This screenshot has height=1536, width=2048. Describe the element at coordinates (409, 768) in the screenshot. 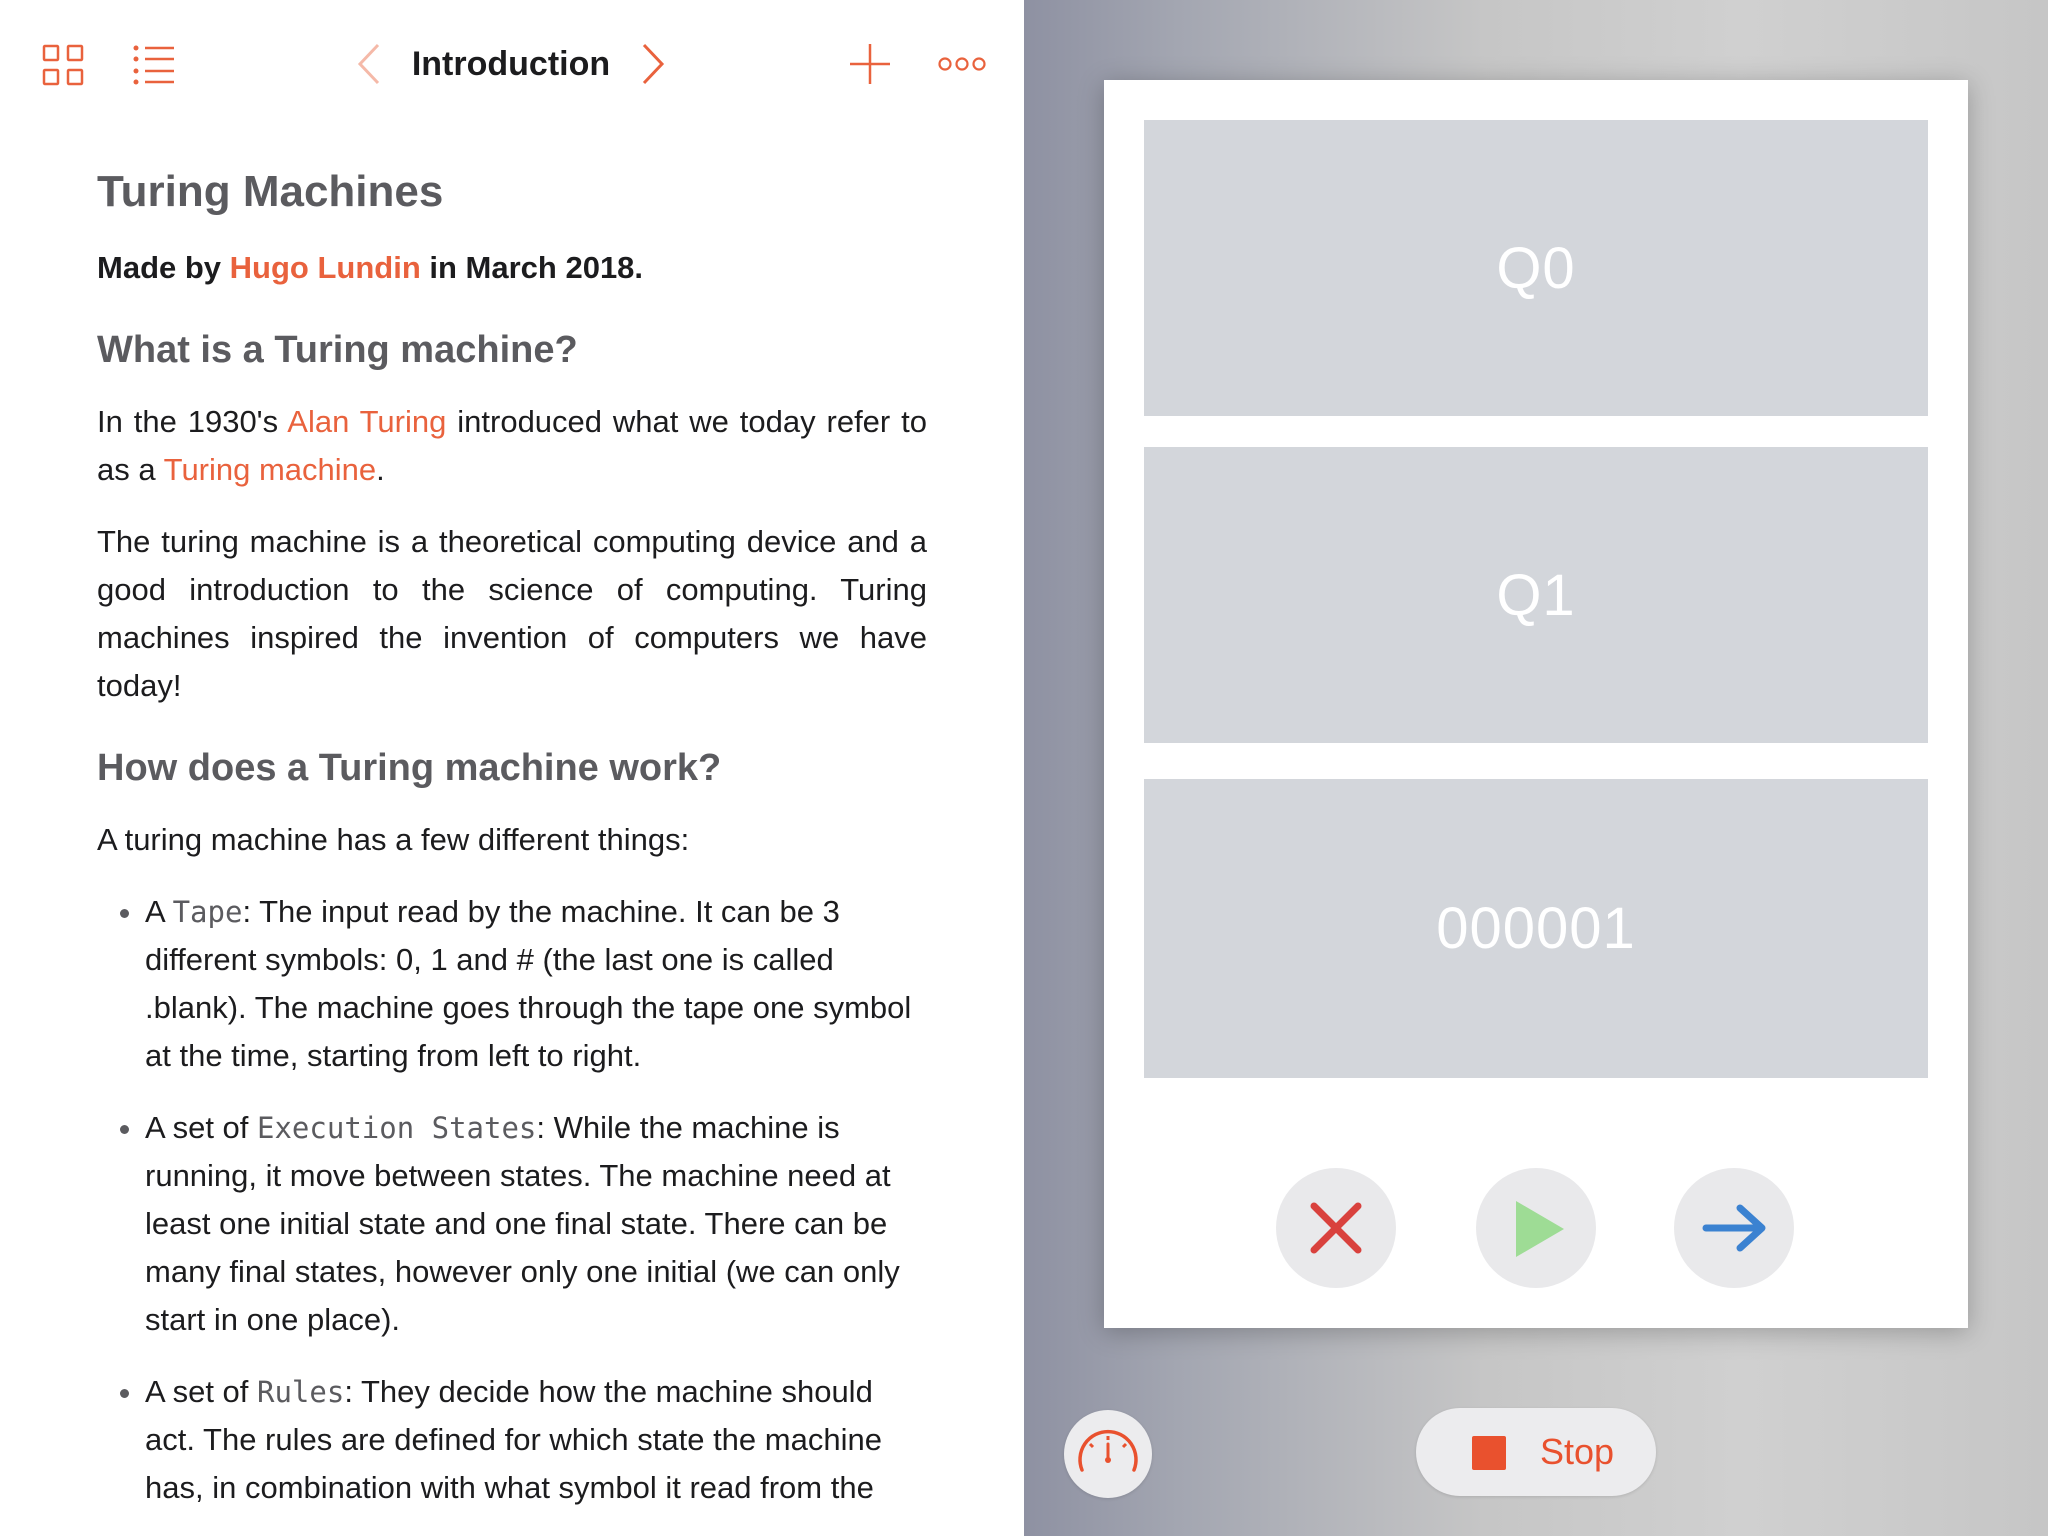

I see `section-heading-how: How does a Turing machine work?` at that location.